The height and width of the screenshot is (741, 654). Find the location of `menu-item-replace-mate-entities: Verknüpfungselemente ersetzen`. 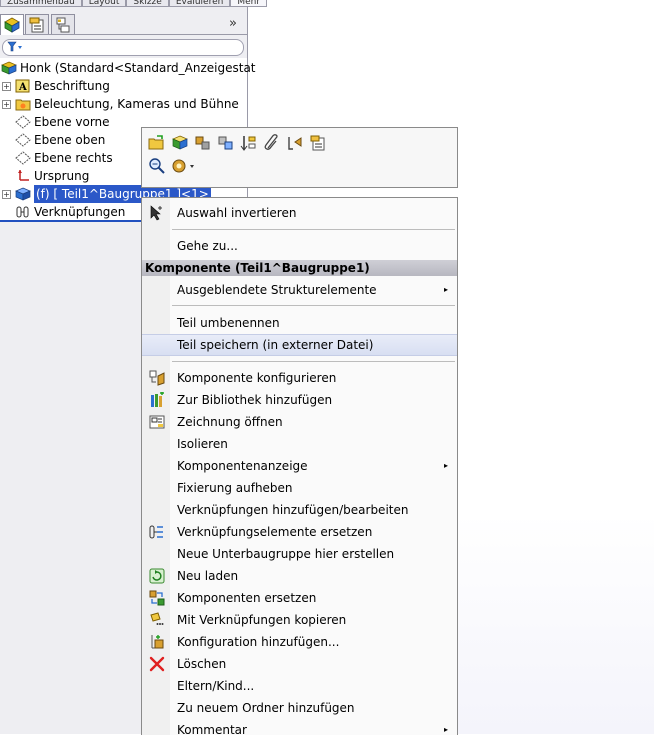

menu-item-replace-mate-entities: Verknüpfungselemente ersetzen is located at coordinates (299, 532).